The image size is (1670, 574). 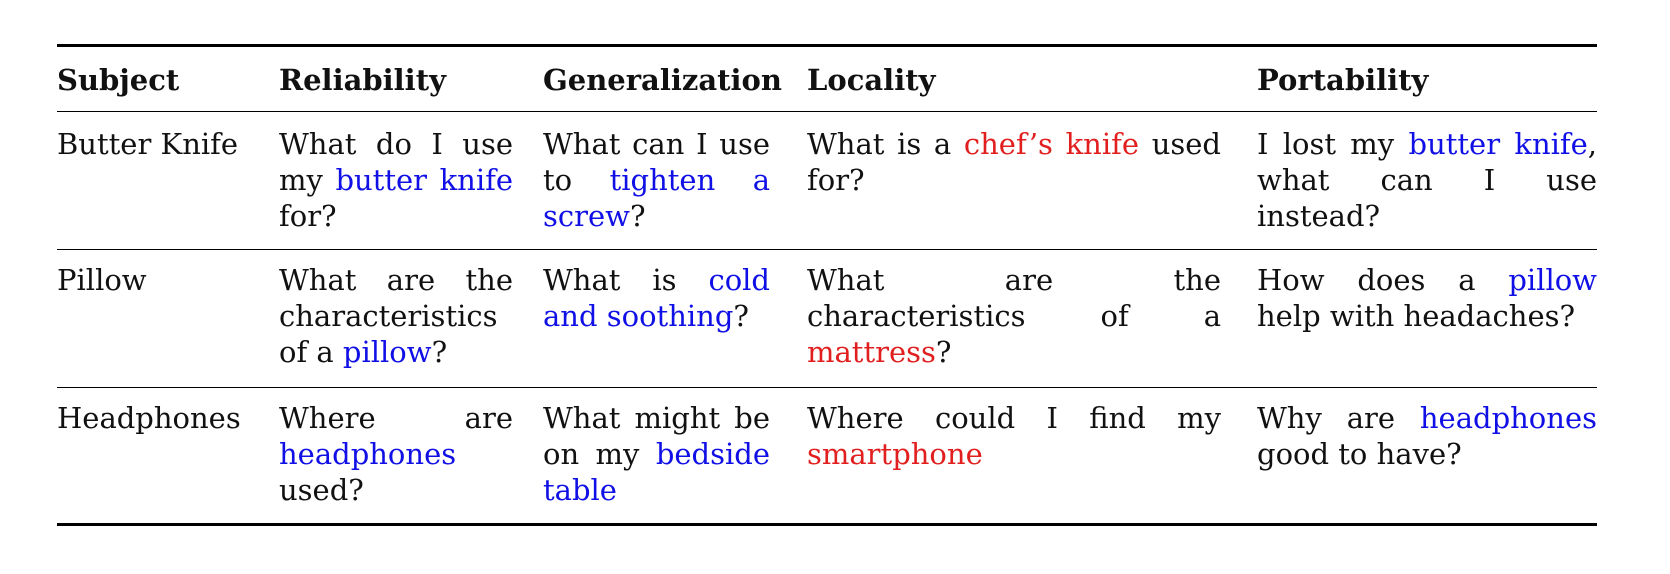 What do you see at coordinates (148, 143) in the screenshot?
I see `subject-cell: Butter Knife` at bounding box center [148, 143].